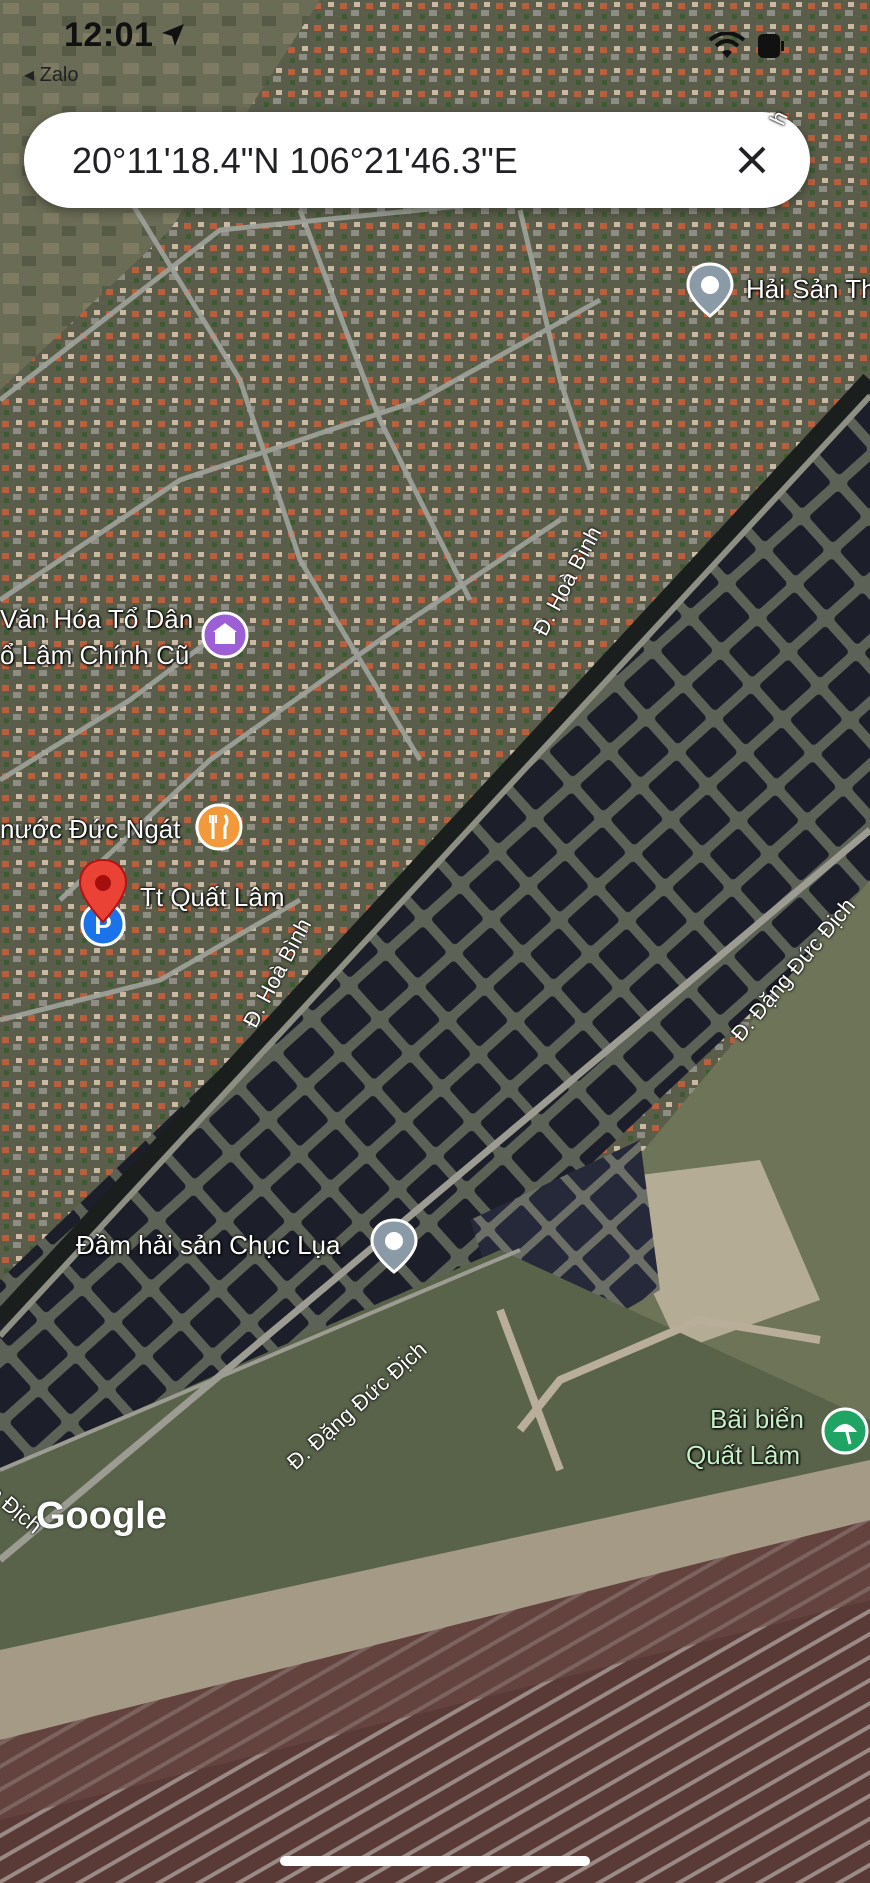 The height and width of the screenshot is (1883, 870). I want to click on place-label-van-hoa-1: Văn Hóa Tổ Dân, so click(96, 619).